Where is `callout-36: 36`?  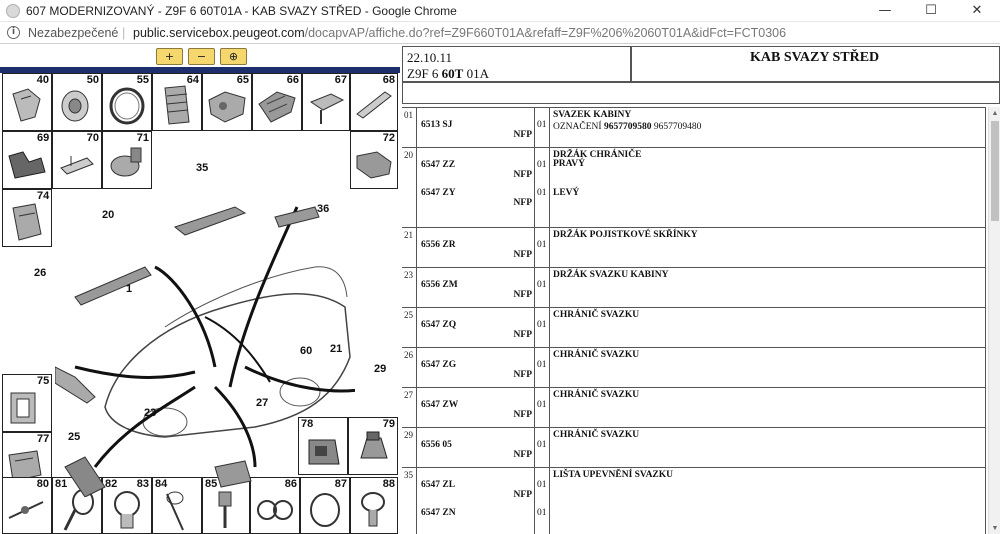
callout-36: 36 is located at coordinates (323, 209).